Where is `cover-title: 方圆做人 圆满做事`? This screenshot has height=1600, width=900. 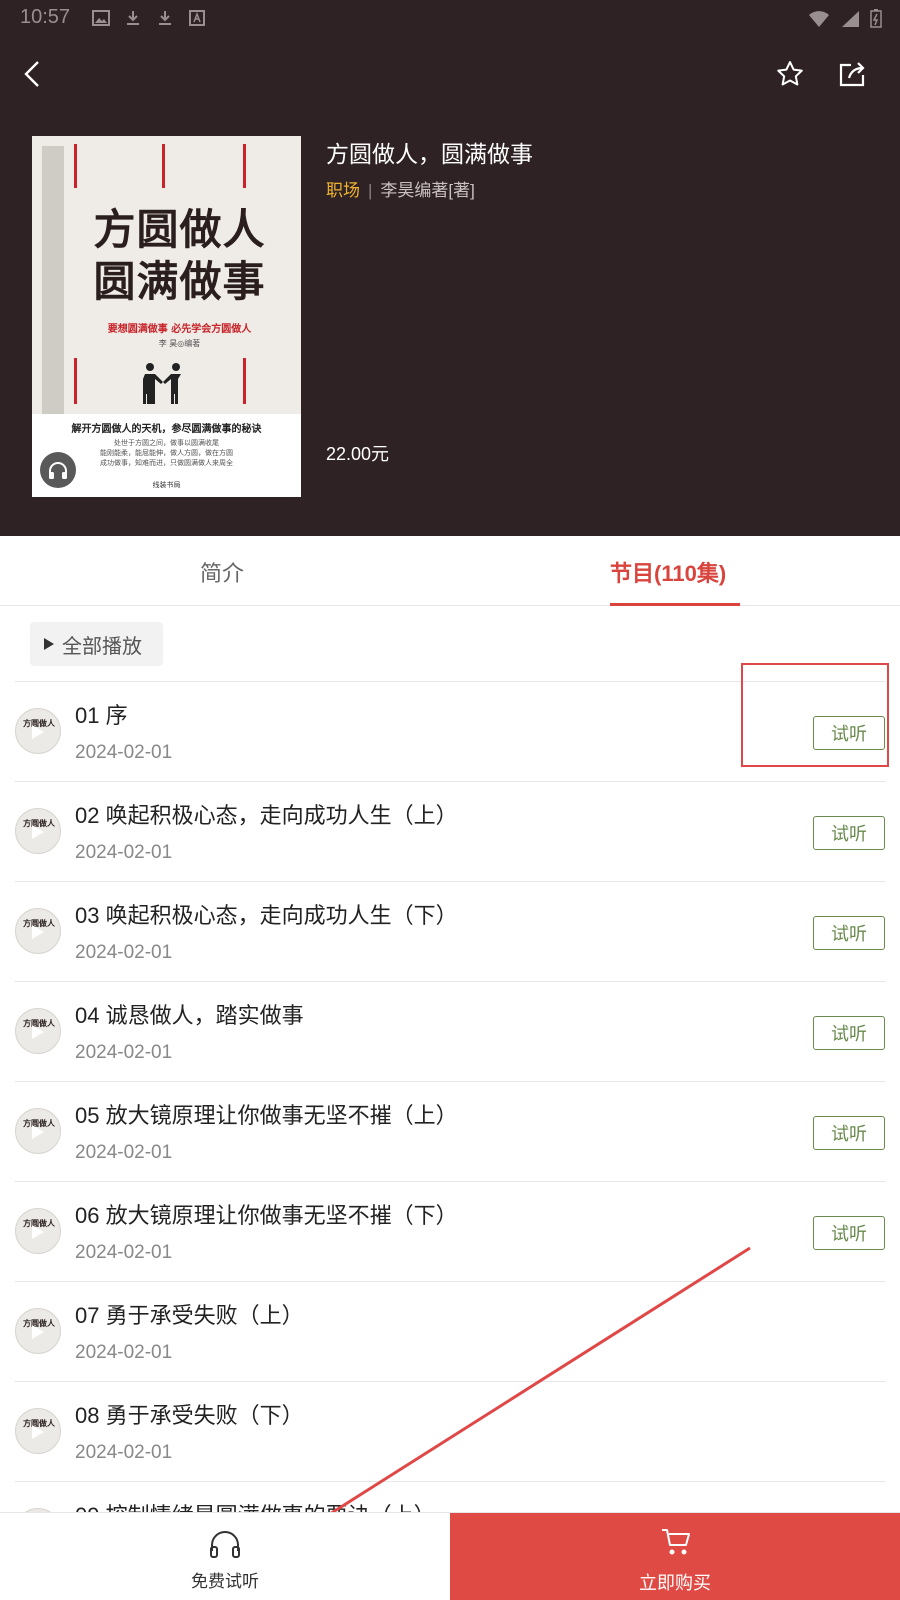 cover-title: 方圆做人 圆满做事 is located at coordinates (179, 256).